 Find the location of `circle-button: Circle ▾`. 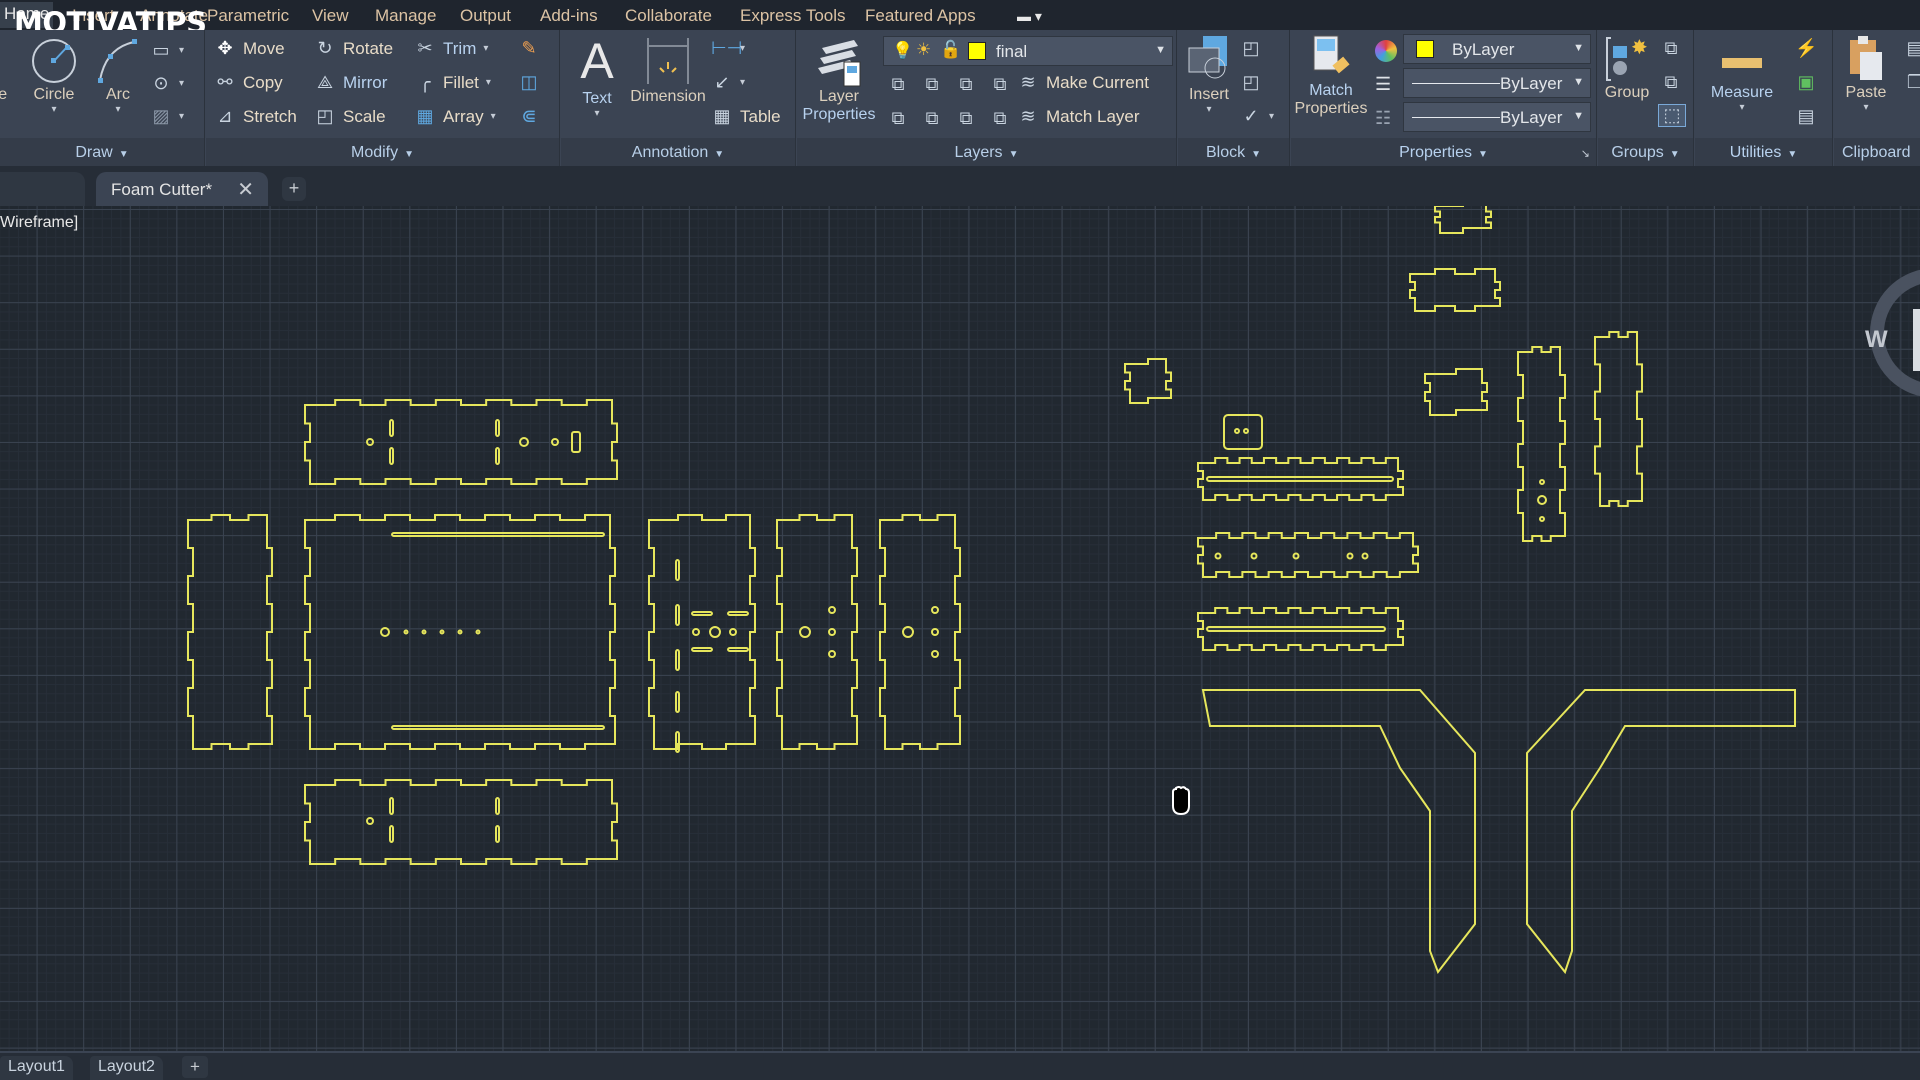

circle-button: Circle ▾ is located at coordinates (54, 75).